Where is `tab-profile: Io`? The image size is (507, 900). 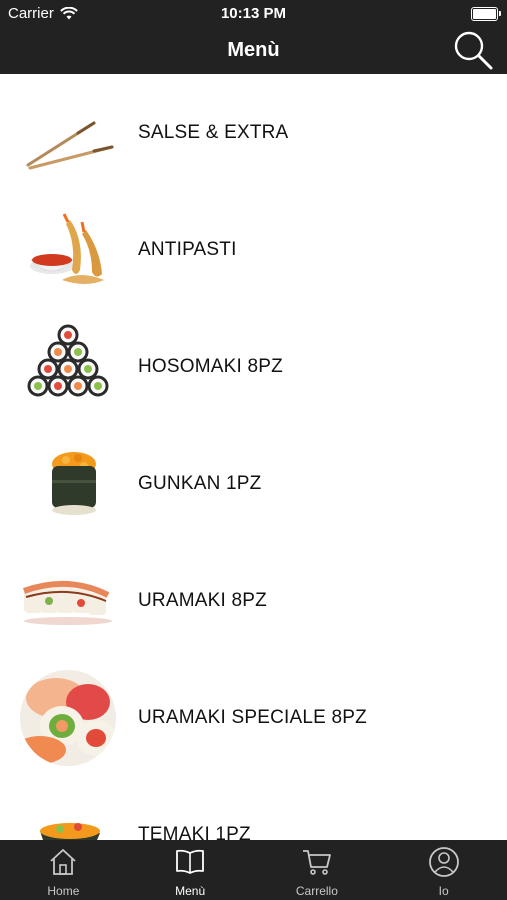
tab-profile: Io is located at coordinates (443, 870).